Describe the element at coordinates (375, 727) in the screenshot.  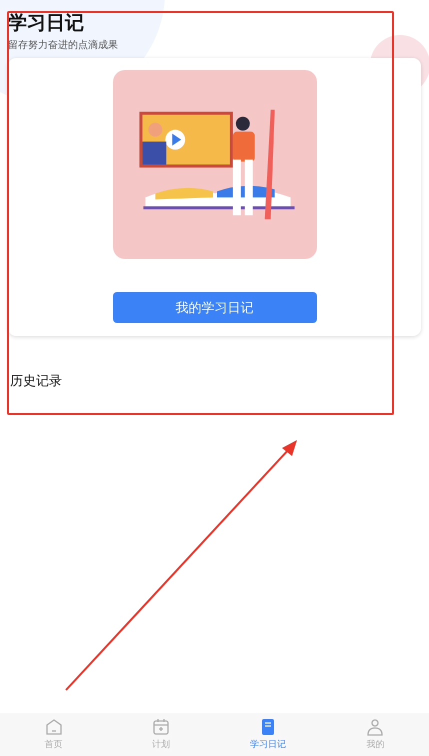
I see `person-icon` at that location.